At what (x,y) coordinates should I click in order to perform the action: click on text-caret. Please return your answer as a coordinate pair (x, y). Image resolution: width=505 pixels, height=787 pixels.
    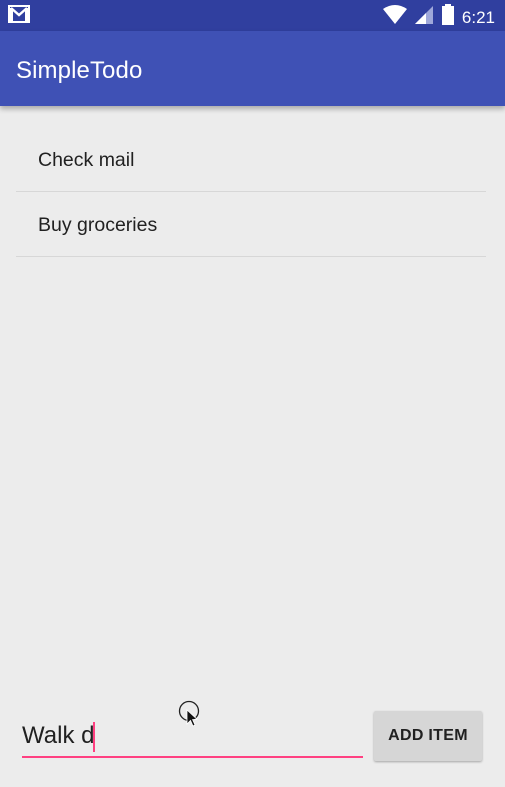
    Looking at the image, I should click on (94, 737).